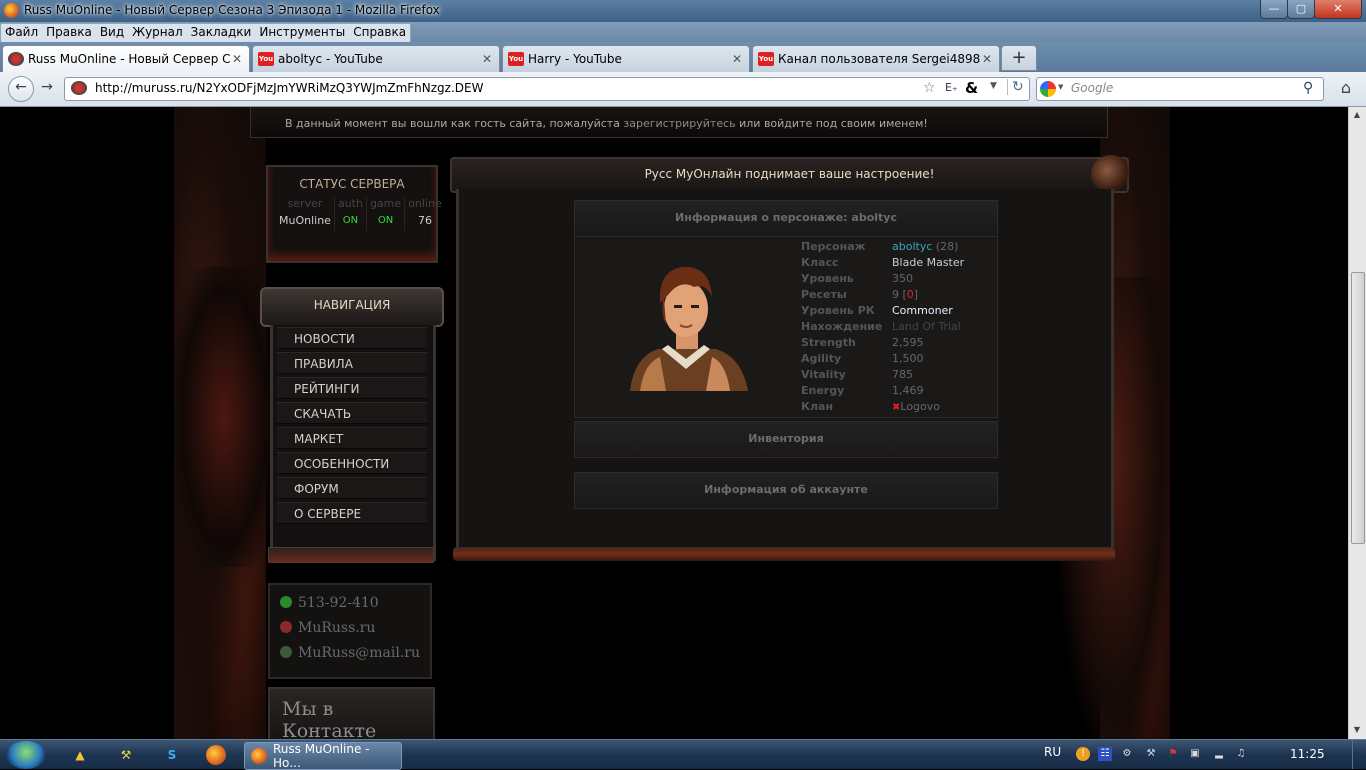 The image size is (1366, 770). What do you see at coordinates (352, 388) in the screenshot?
I see `nav-item-ratings: РЕЙТИНГИ` at bounding box center [352, 388].